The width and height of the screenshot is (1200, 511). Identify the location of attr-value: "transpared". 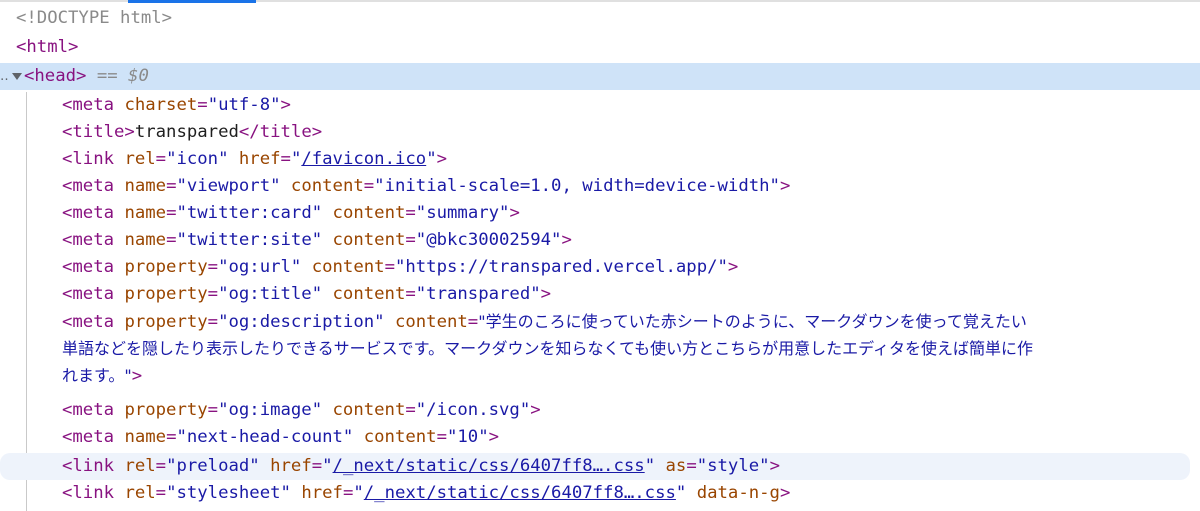
(478, 294).